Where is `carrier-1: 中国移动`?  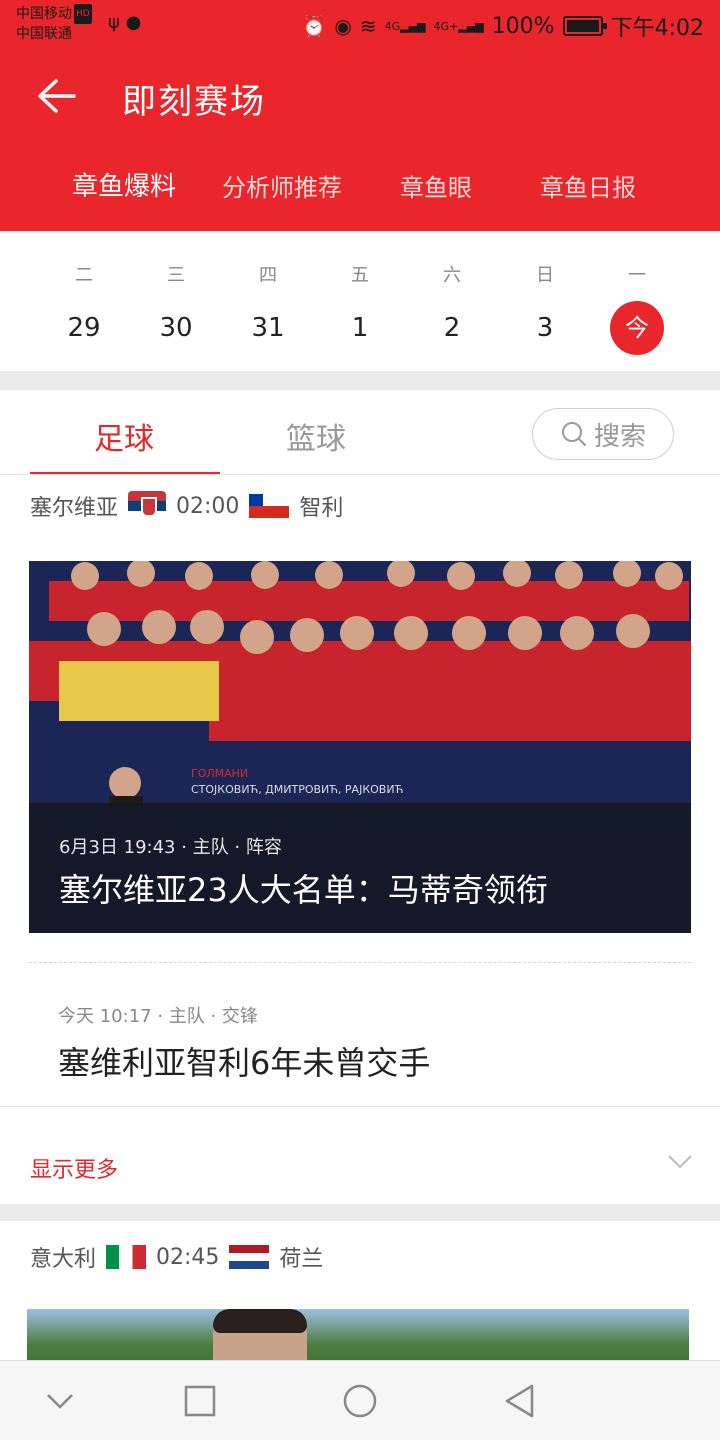
carrier-1: 中国移动 is located at coordinates (44, 14).